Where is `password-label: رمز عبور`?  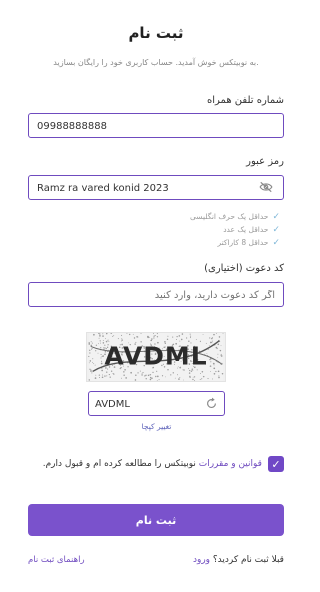
password-label: رمز عبور is located at coordinates (265, 161).